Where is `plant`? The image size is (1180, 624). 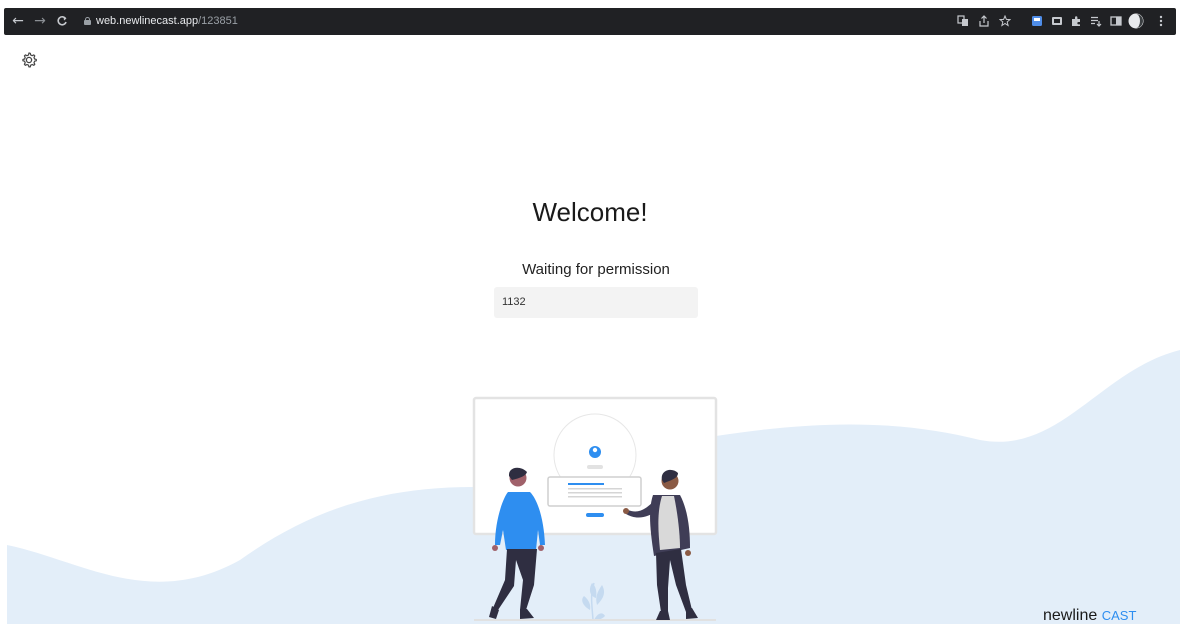
plant is located at coordinates (593, 601).